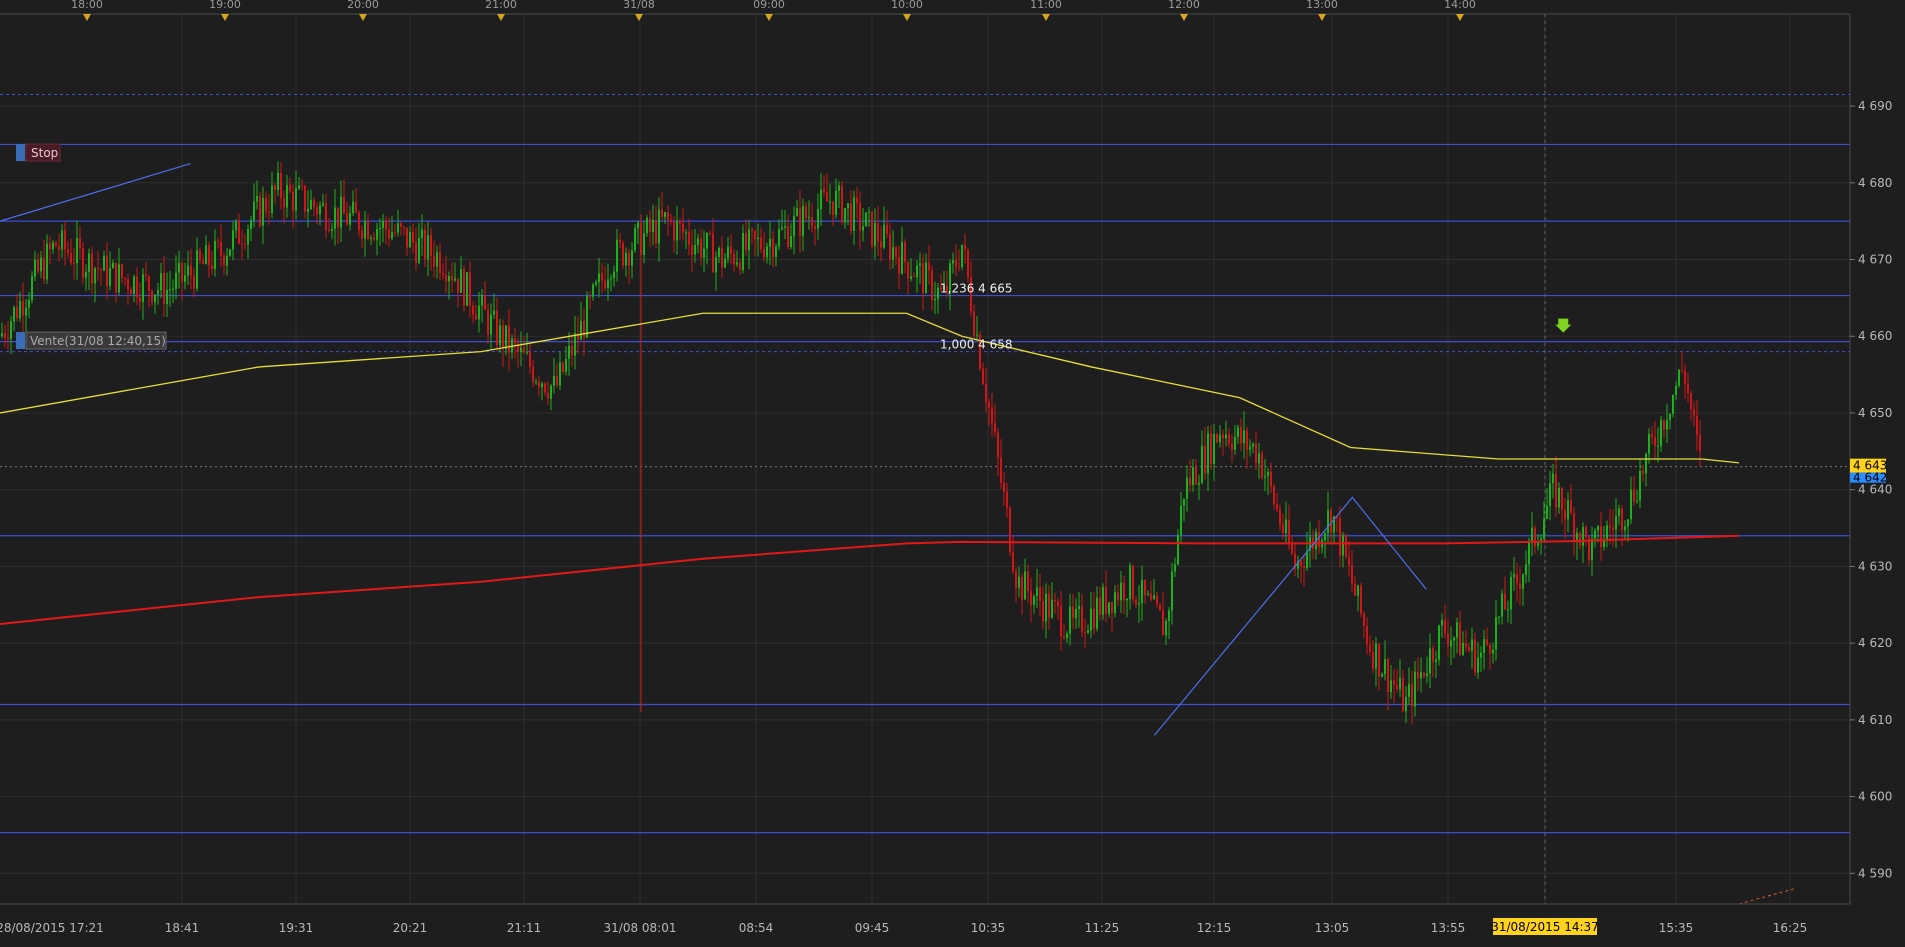 The image size is (1905, 947). What do you see at coordinates (1875, 873) in the screenshot?
I see `y-tick-label: 4 590` at bounding box center [1875, 873].